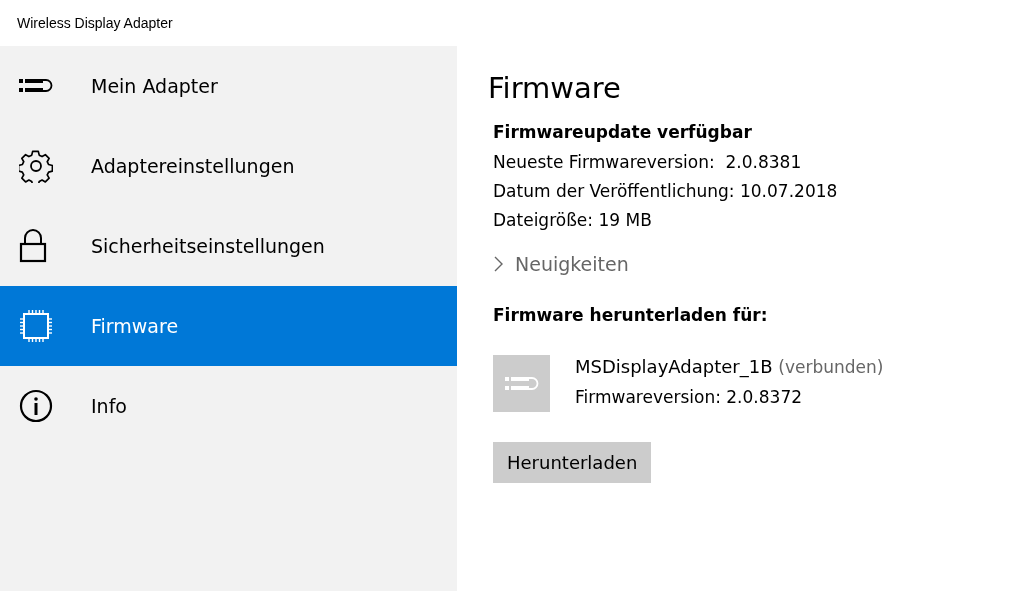 The height and width of the screenshot is (591, 1024). Describe the element at coordinates (630, 315) in the screenshot. I see `section-heading: Firmware herunterladen für:` at that location.